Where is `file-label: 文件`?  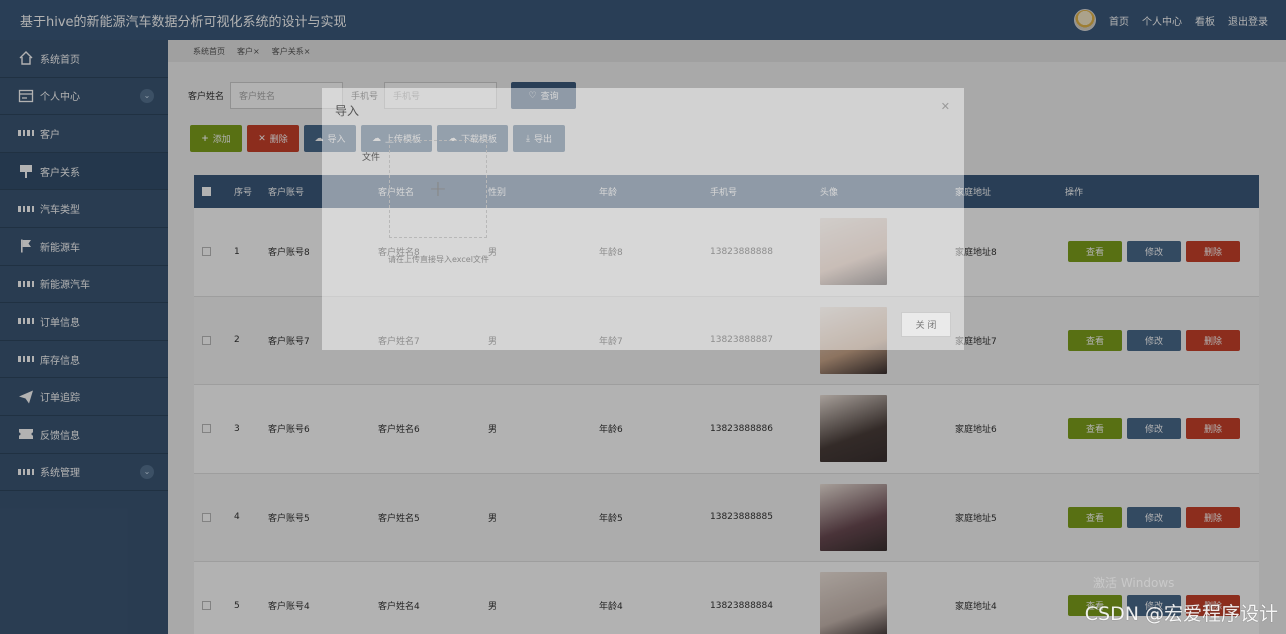 file-label: 文件 is located at coordinates (371, 158).